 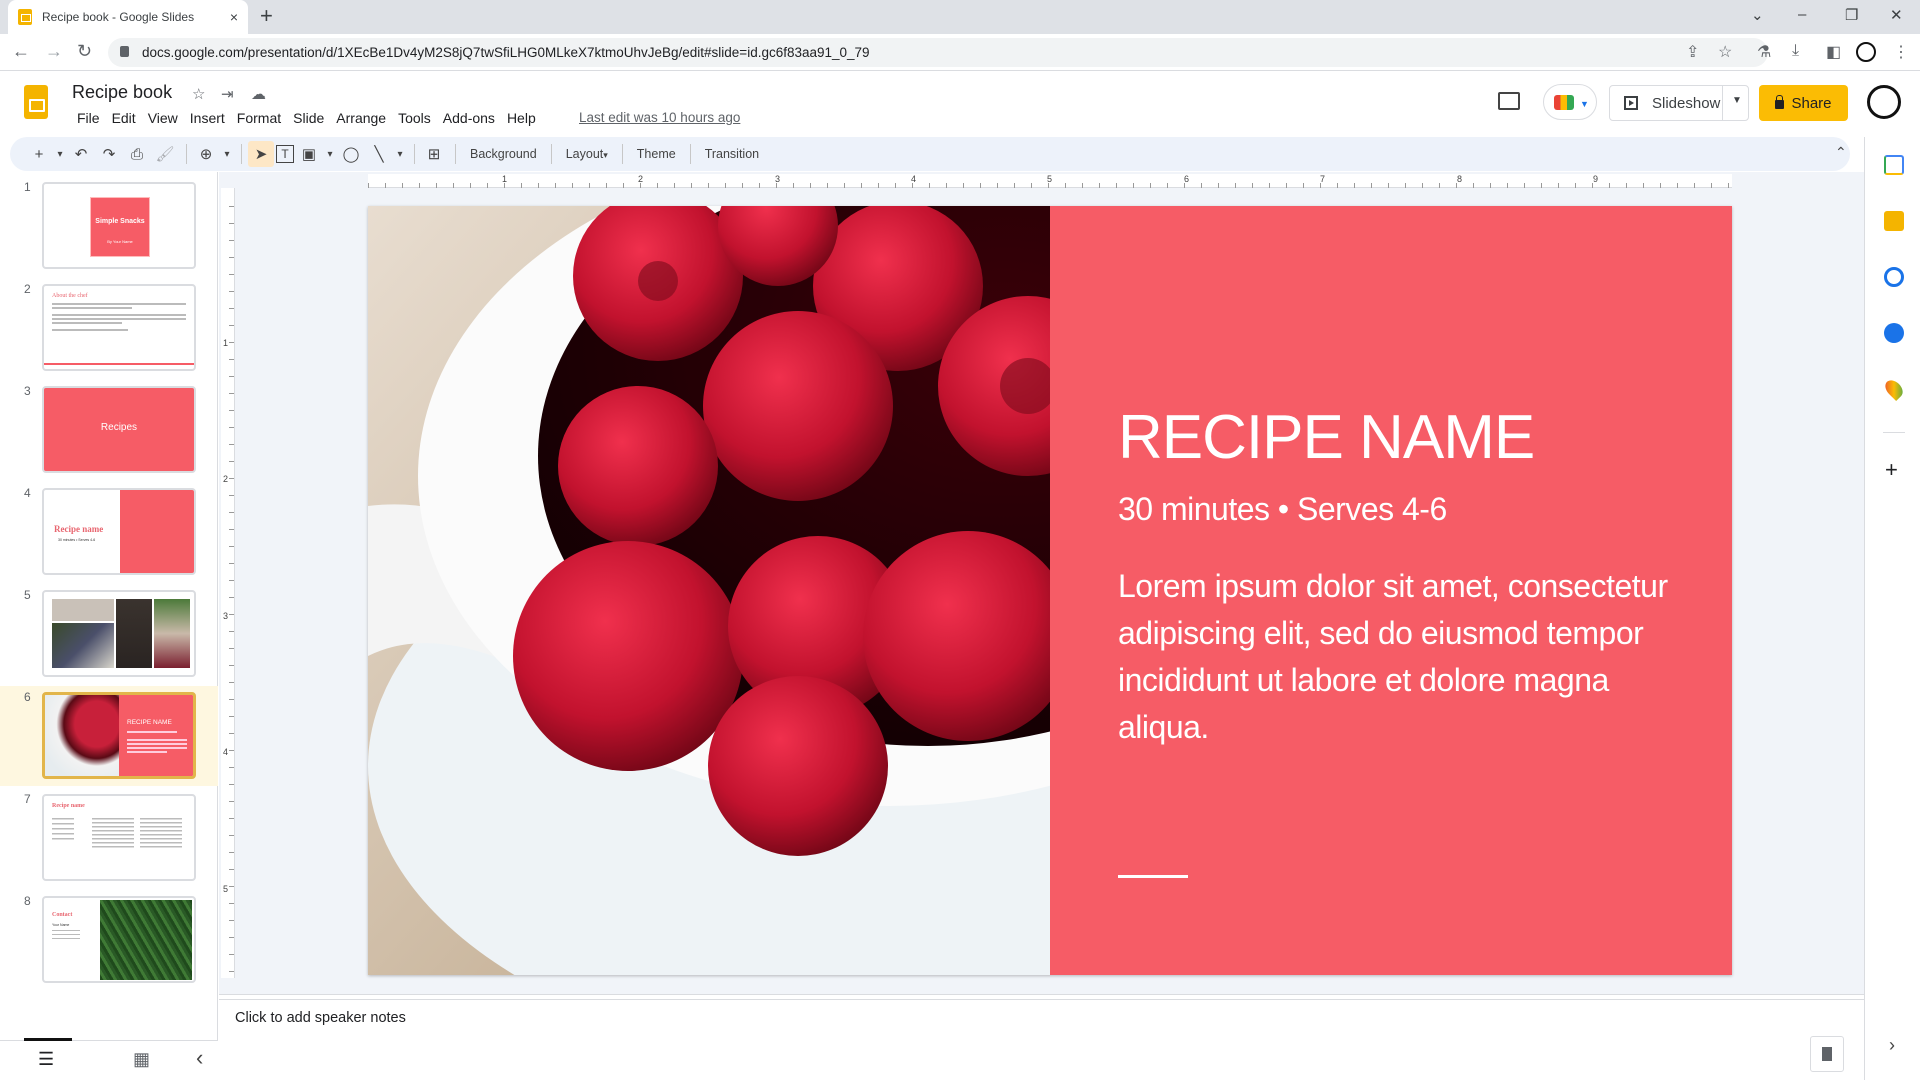 What do you see at coordinates (732, 154) in the screenshot?
I see `transition-button: Transition` at bounding box center [732, 154].